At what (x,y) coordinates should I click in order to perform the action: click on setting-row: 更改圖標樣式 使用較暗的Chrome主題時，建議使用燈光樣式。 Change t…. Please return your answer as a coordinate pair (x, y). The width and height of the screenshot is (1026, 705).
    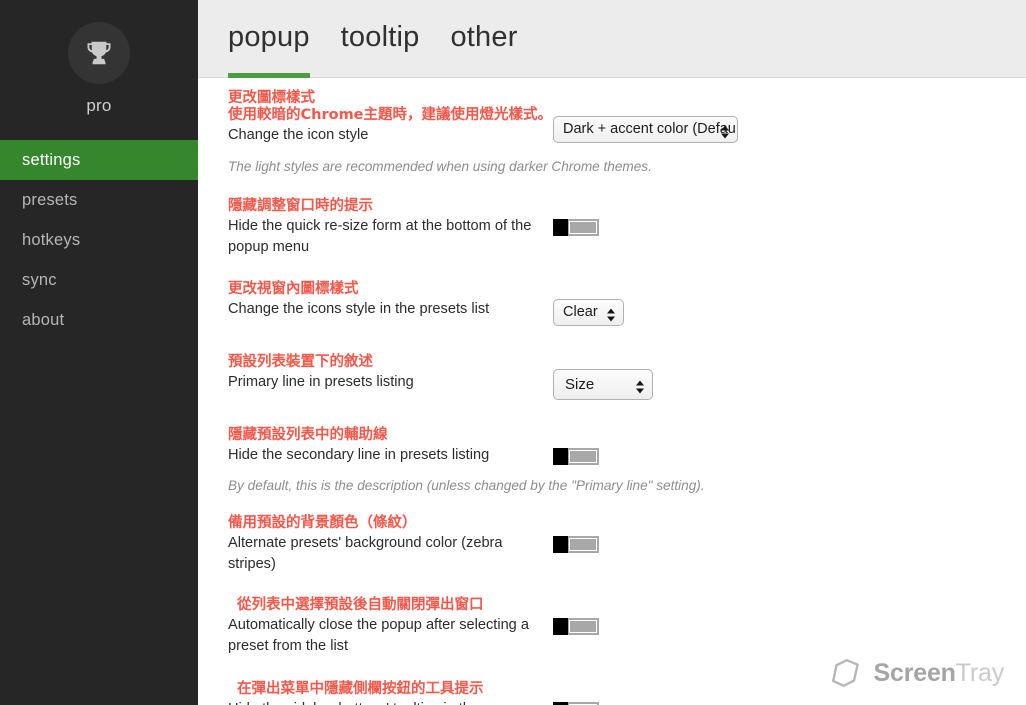
    Looking at the image, I should click on (627, 117).